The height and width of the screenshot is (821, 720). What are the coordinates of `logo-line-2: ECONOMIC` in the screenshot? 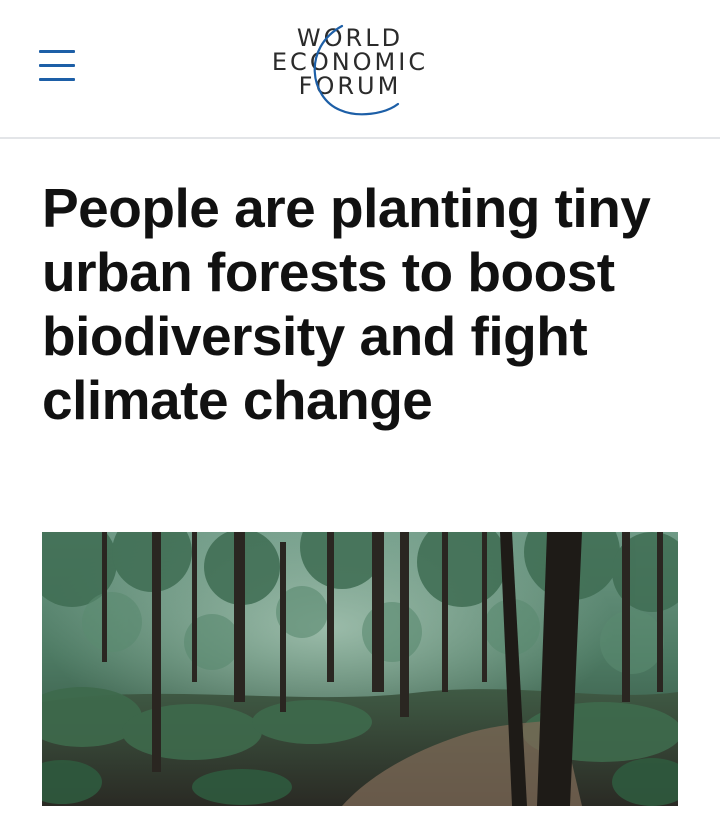 It's located at (350, 62).